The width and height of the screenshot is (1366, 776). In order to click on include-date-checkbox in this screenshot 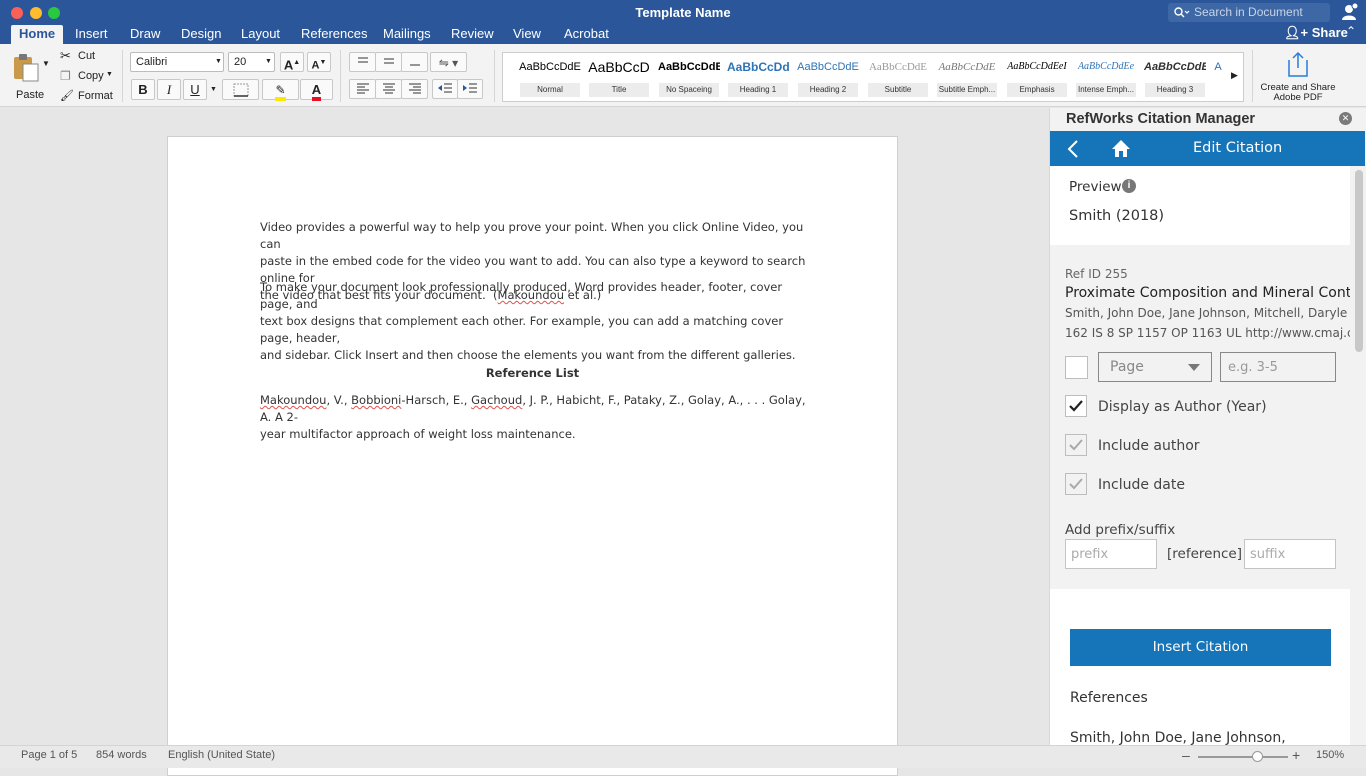, I will do `click(1076, 484)`.